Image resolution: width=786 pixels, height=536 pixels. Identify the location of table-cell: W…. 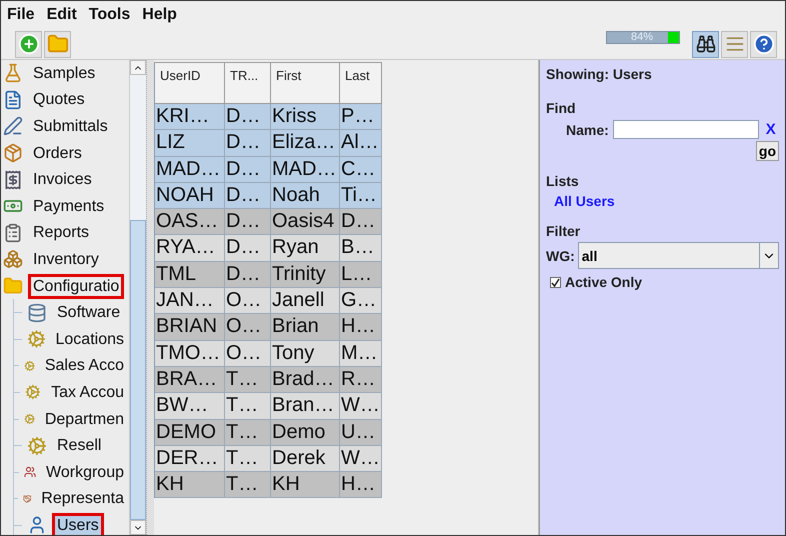
(361, 406).